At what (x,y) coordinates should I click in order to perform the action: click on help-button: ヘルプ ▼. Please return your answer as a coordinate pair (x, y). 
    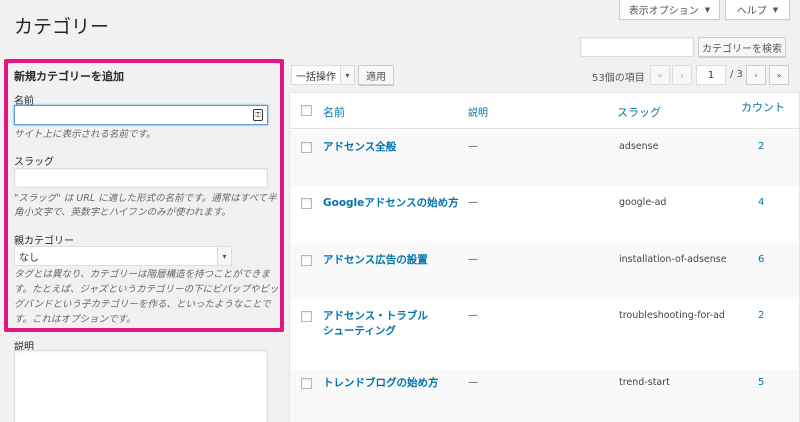
    Looking at the image, I should click on (757, 10).